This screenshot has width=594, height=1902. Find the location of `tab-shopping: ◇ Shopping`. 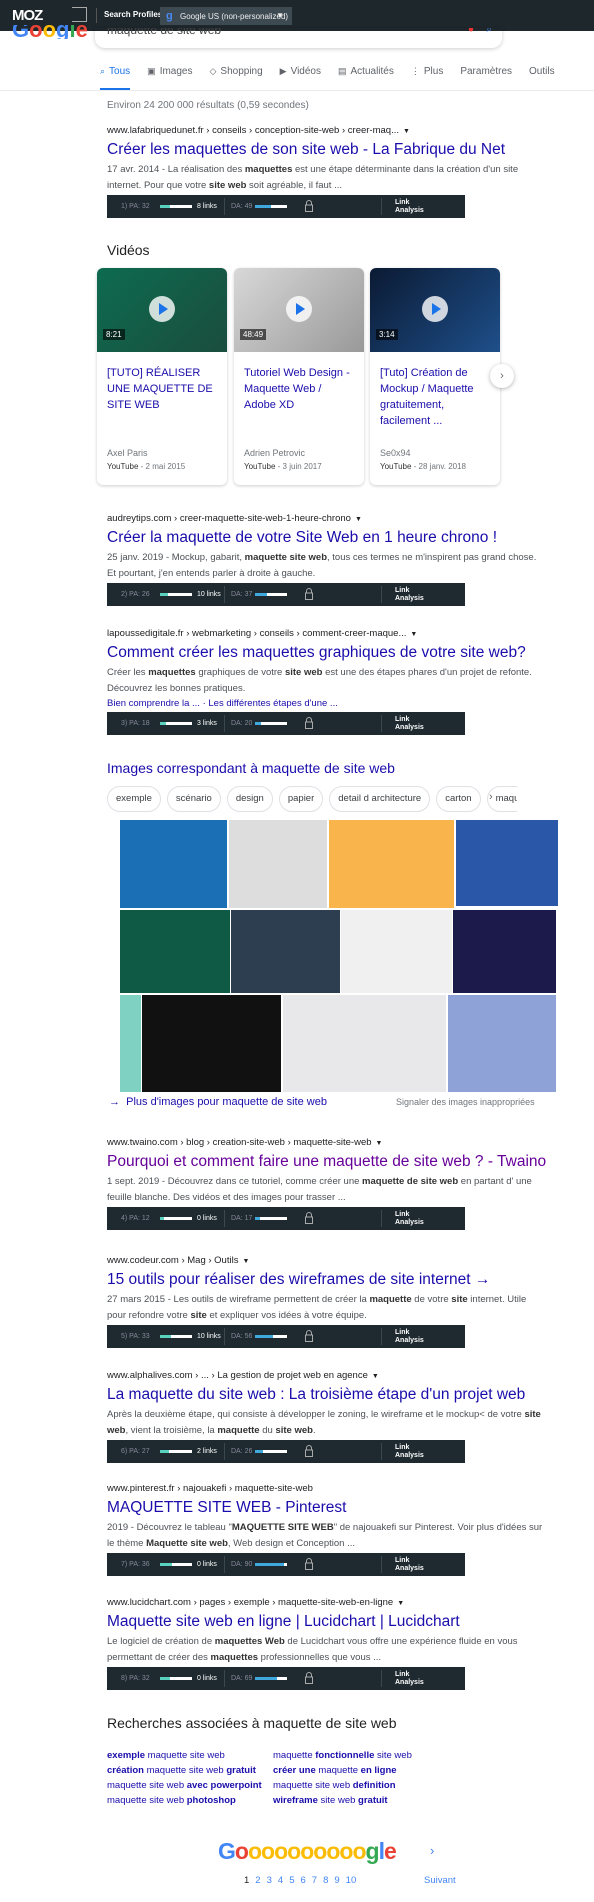

tab-shopping: ◇ Shopping is located at coordinates (235, 77).